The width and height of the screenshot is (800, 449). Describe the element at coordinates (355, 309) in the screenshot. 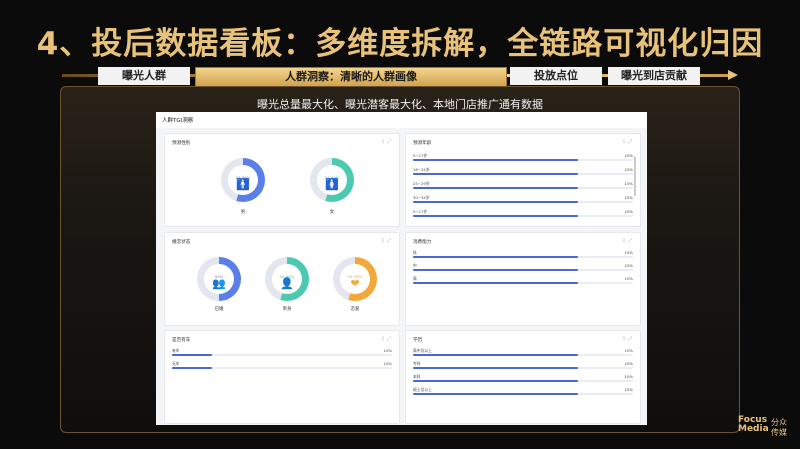

I see `donut-label: 恋爱` at that location.